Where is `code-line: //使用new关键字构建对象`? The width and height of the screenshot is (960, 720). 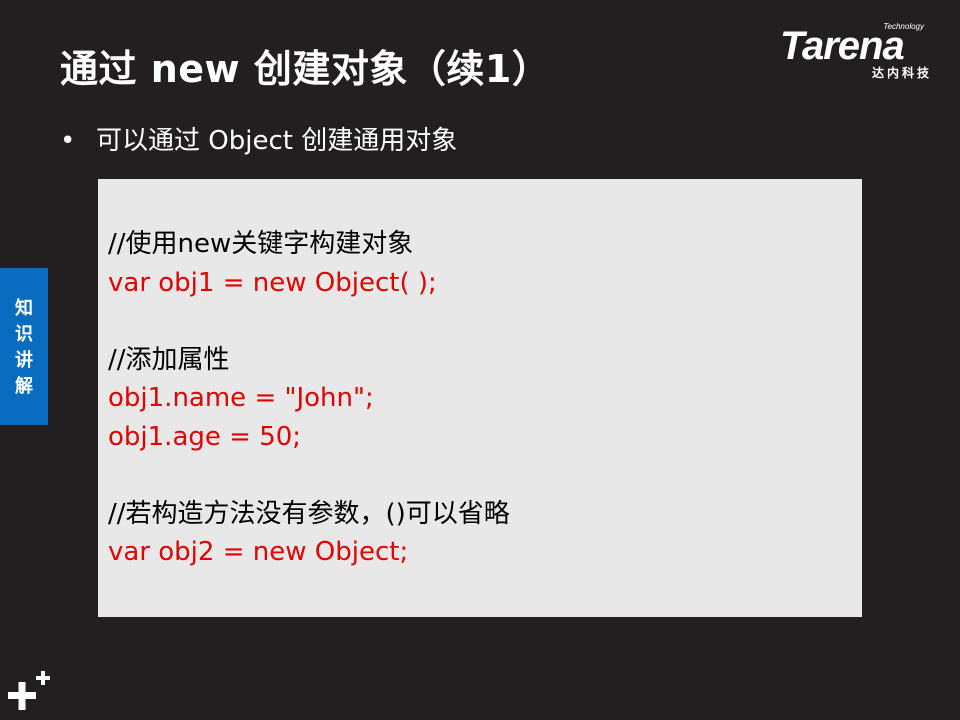 code-line: //使用new关键字构建对象 is located at coordinates (261, 244).